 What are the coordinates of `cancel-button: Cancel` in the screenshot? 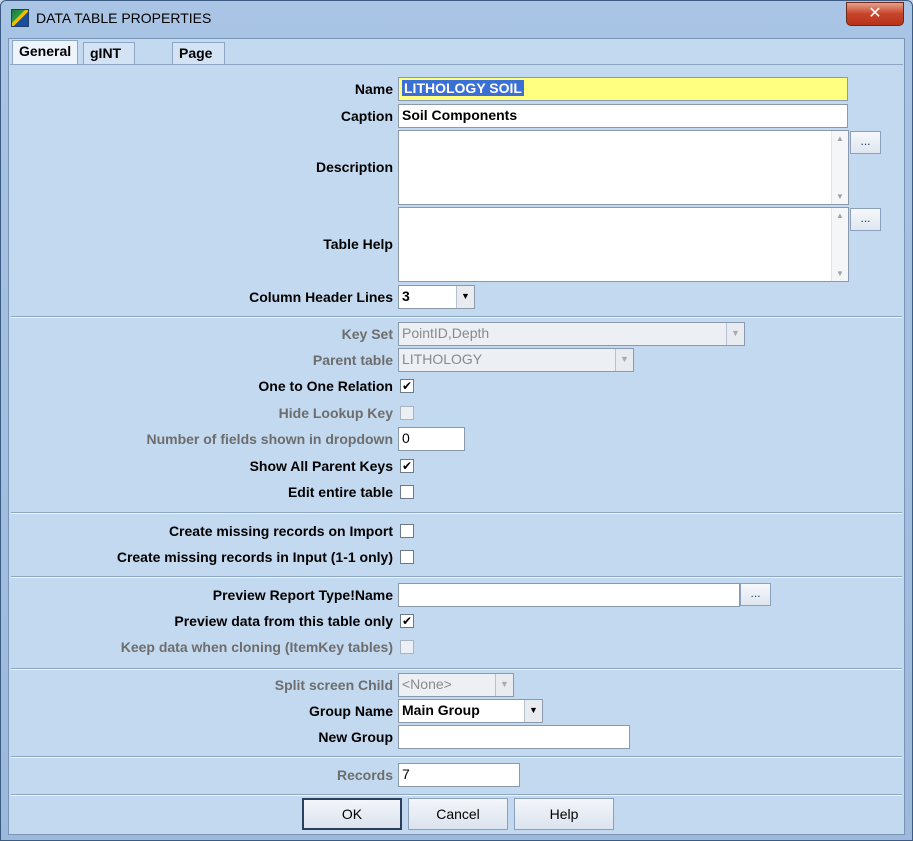 It's located at (458, 814).